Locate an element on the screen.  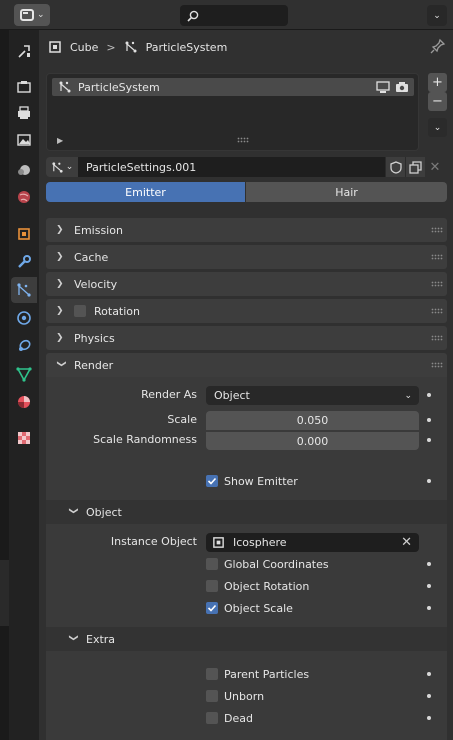
unlink-close-icon: ✕ is located at coordinates (435, 167).